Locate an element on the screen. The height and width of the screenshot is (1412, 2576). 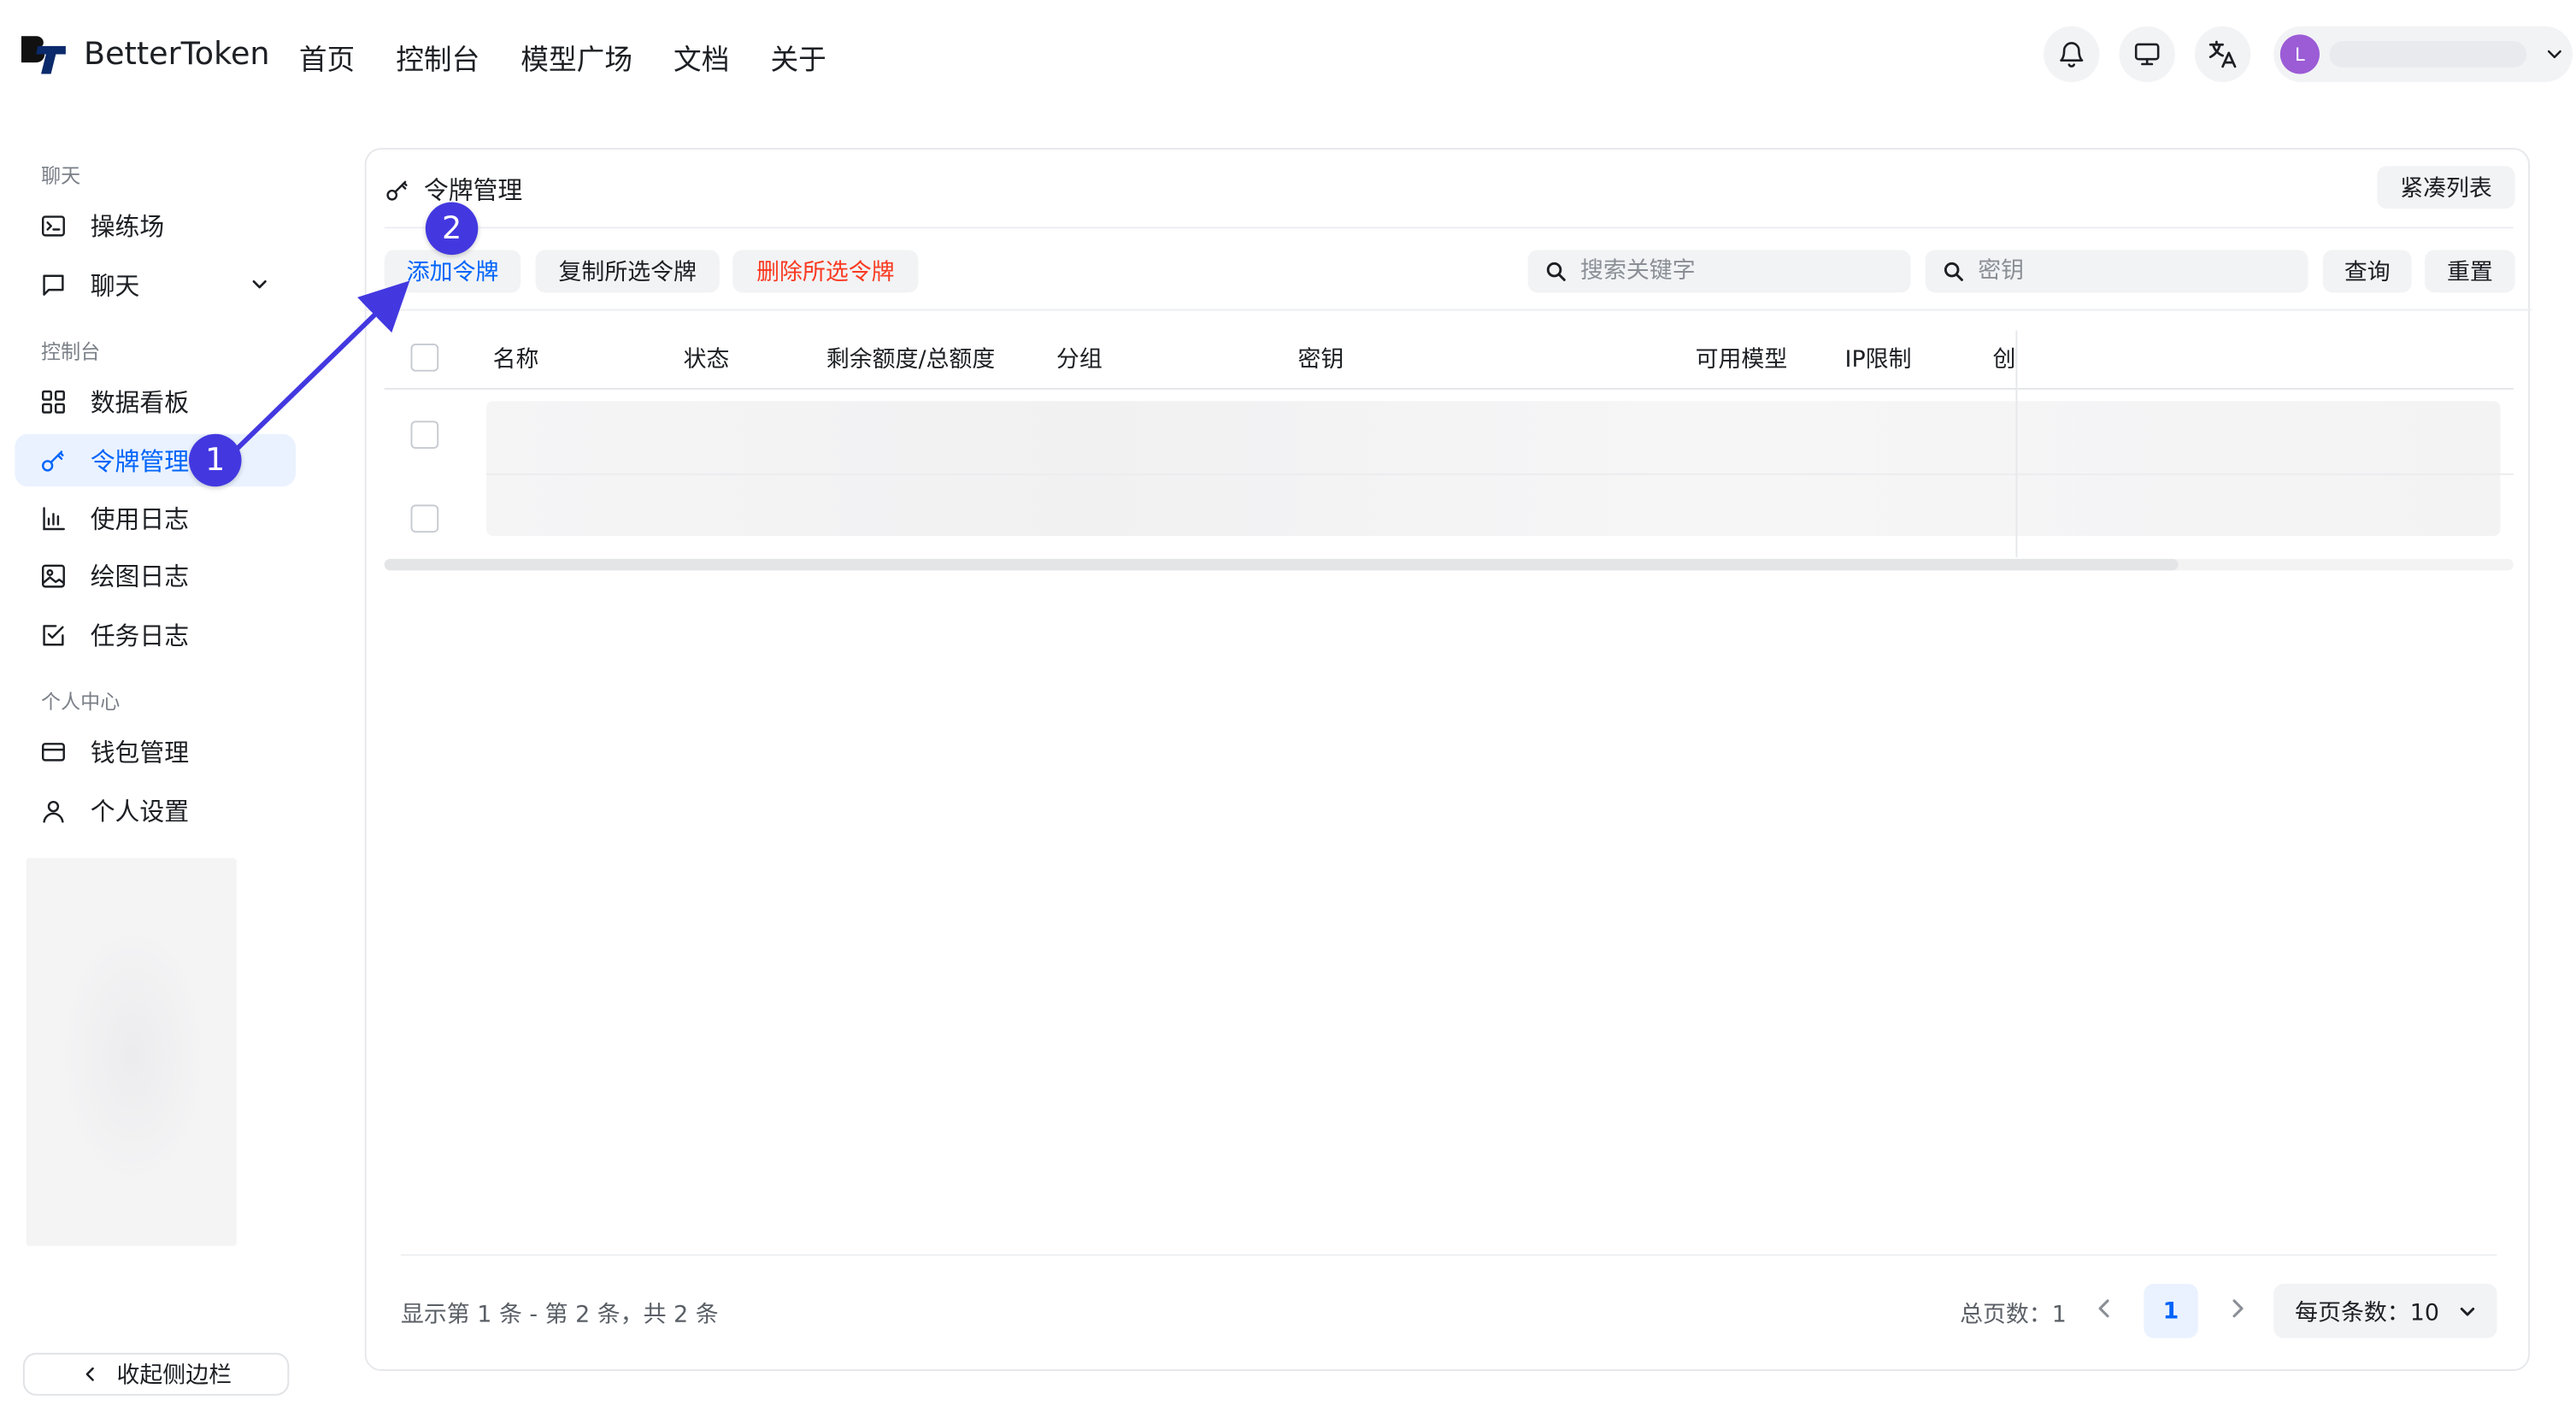
table-header: 名称 状态 剩余额度/总额度 分组 密钥 可用模型 IP限制 创 is located at coordinates (1449, 357).